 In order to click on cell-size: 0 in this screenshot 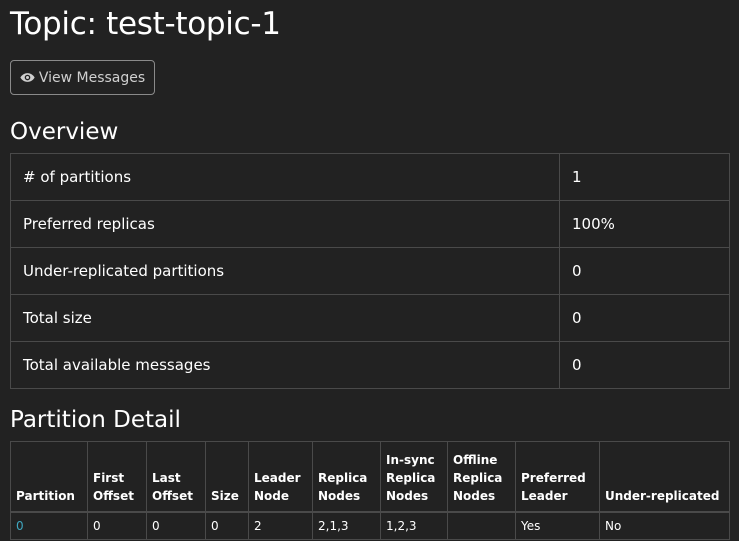, I will do `click(227, 525)`.